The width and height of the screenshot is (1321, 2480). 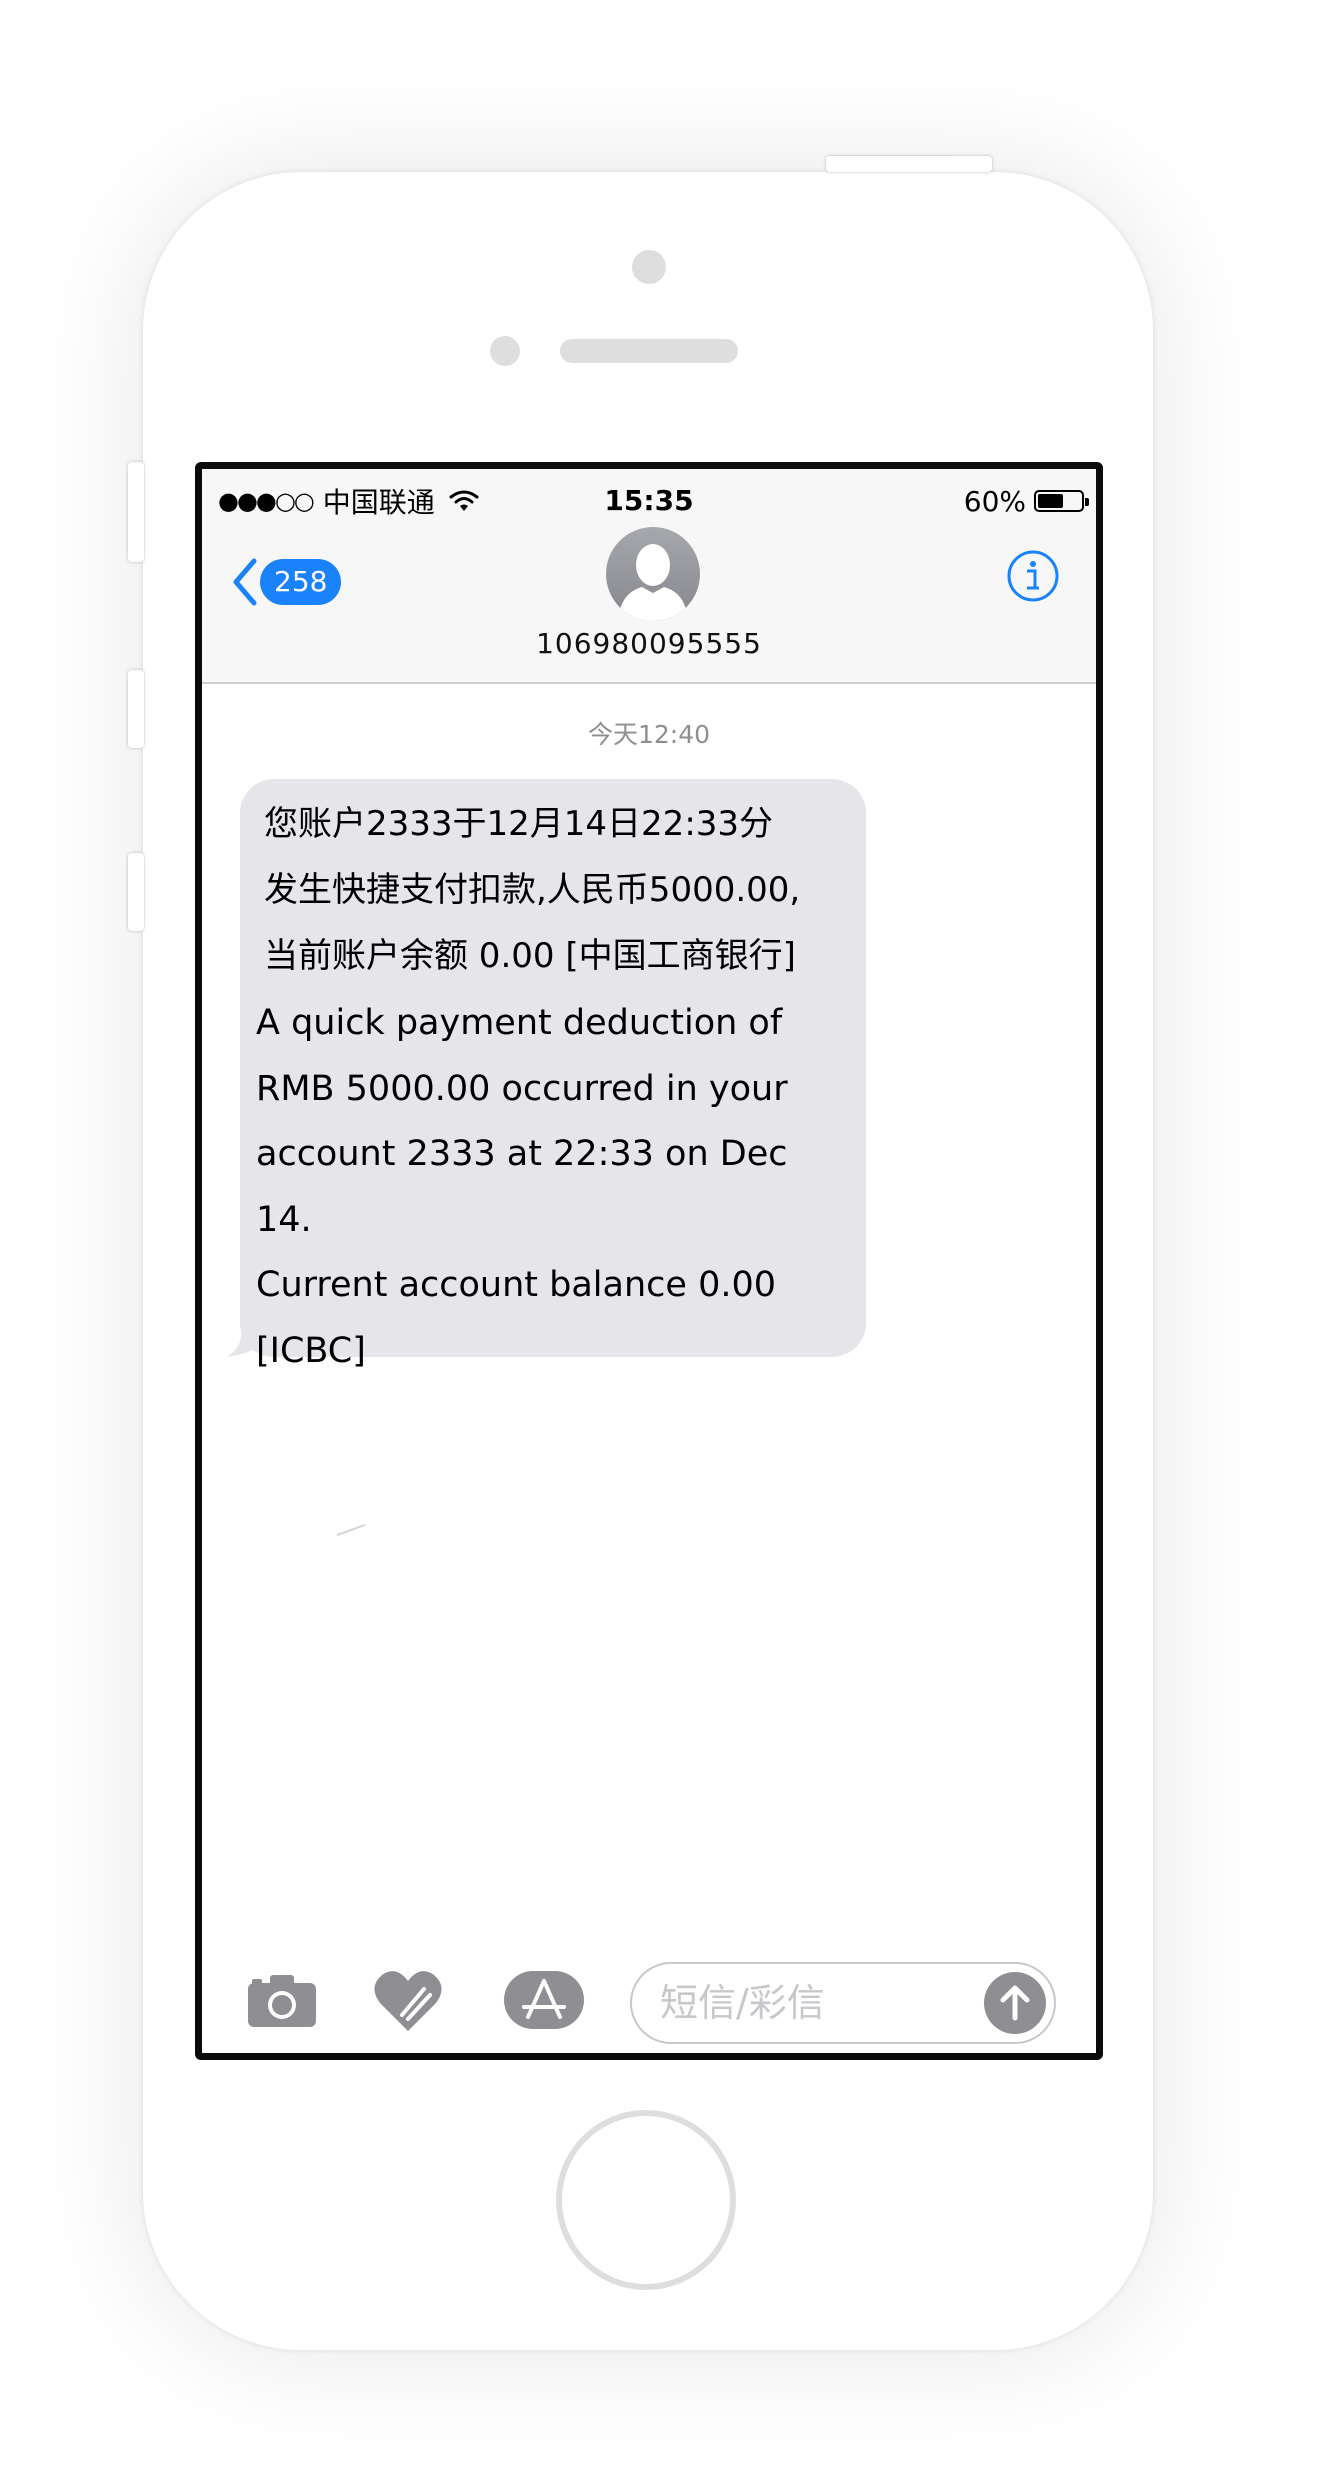 What do you see at coordinates (649, 351) in the screenshot?
I see `earpiece-speaker` at bounding box center [649, 351].